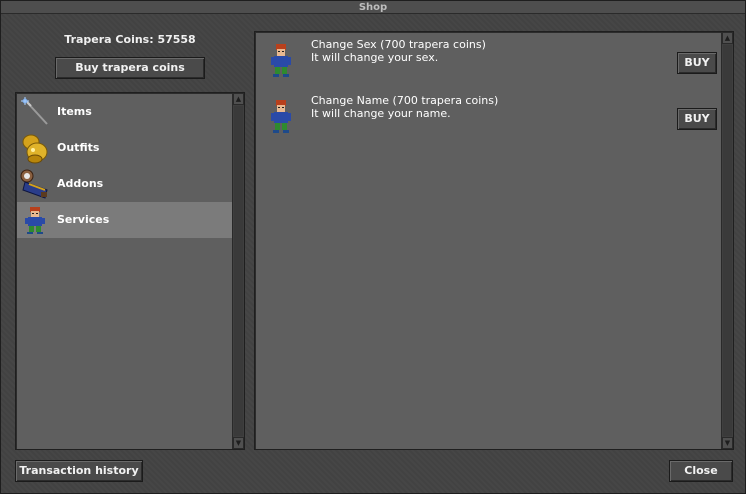  I want to click on category-label: Items, so click(74, 111).